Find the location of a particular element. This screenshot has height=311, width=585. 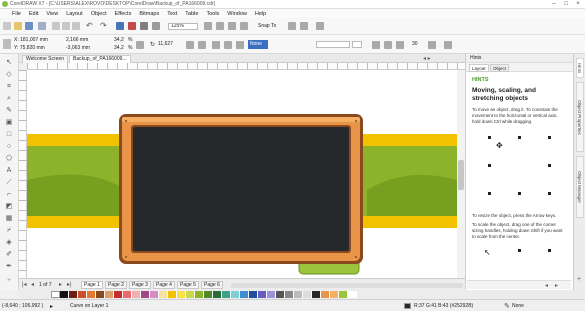

page-tab-5: Page 5 is located at coordinates (188, 285).